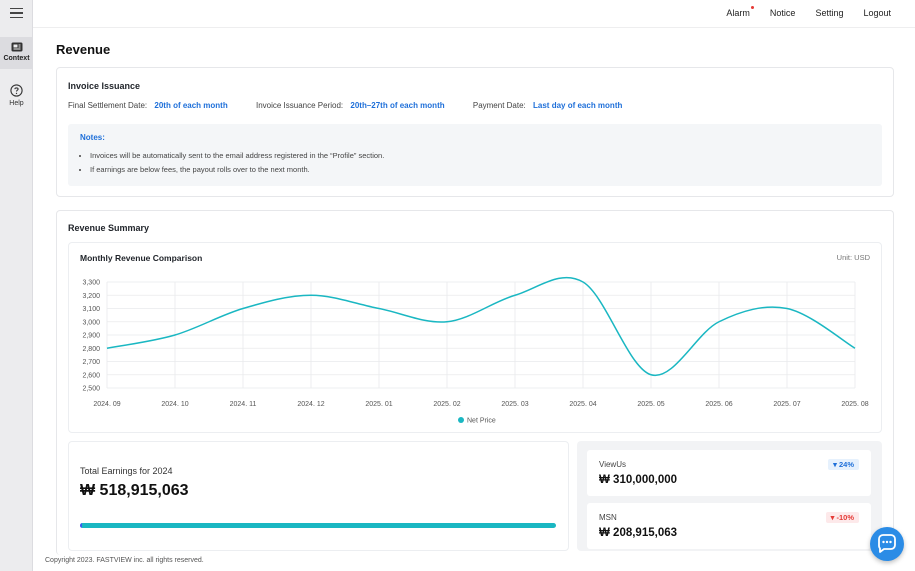 This screenshot has height=571, width=915. What do you see at coordinates (191, 105) in the screenshot?
I see `final-settlement-value: 20th of each month` at bounding box center [191, 105].